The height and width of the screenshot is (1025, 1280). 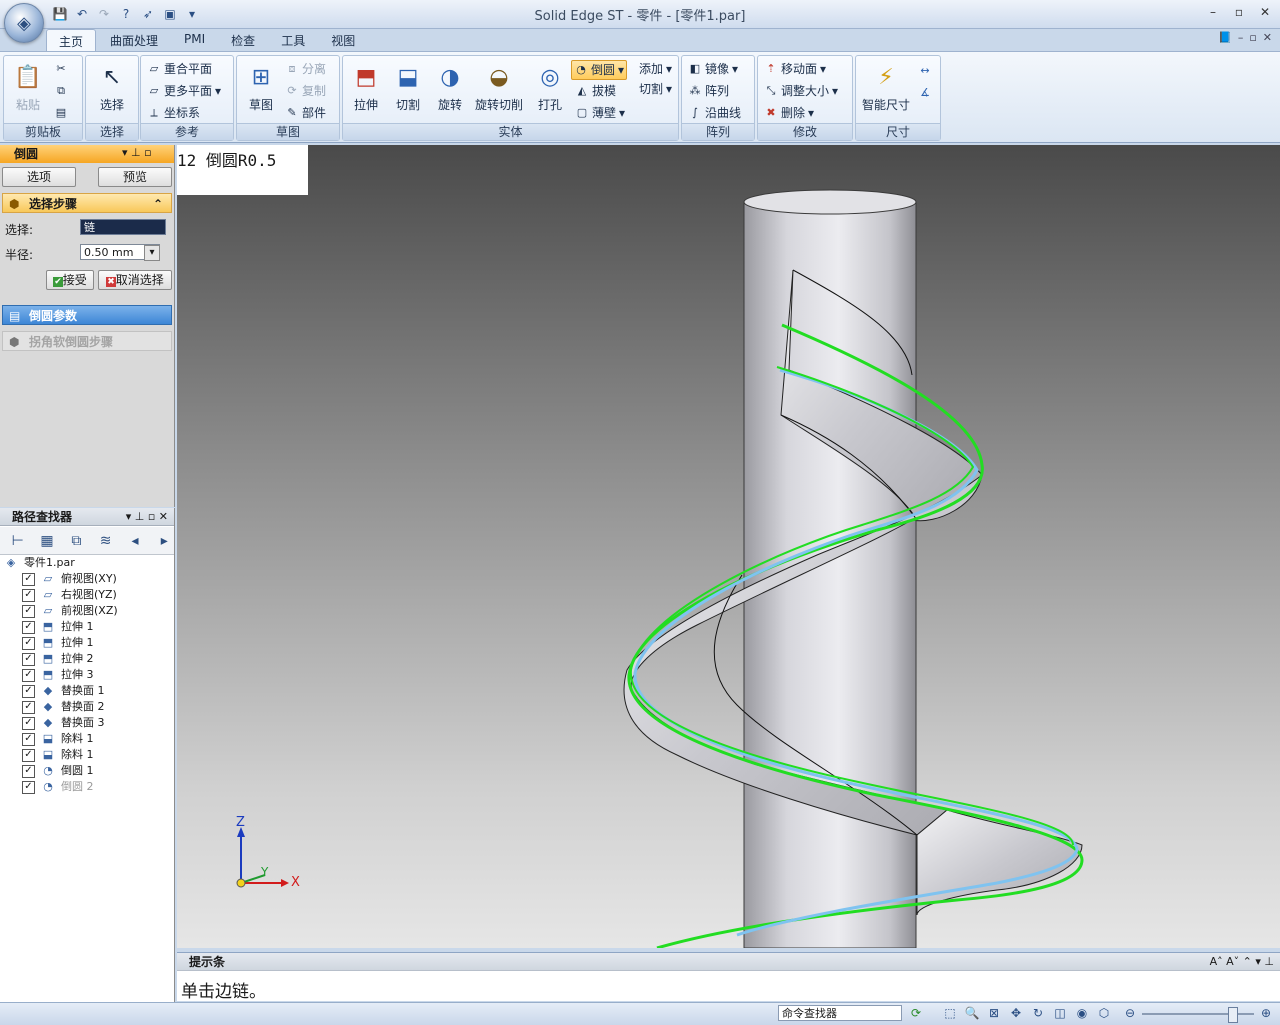 I want to click on hole-button: ◎ 打孔, so click(x=550, y=86).